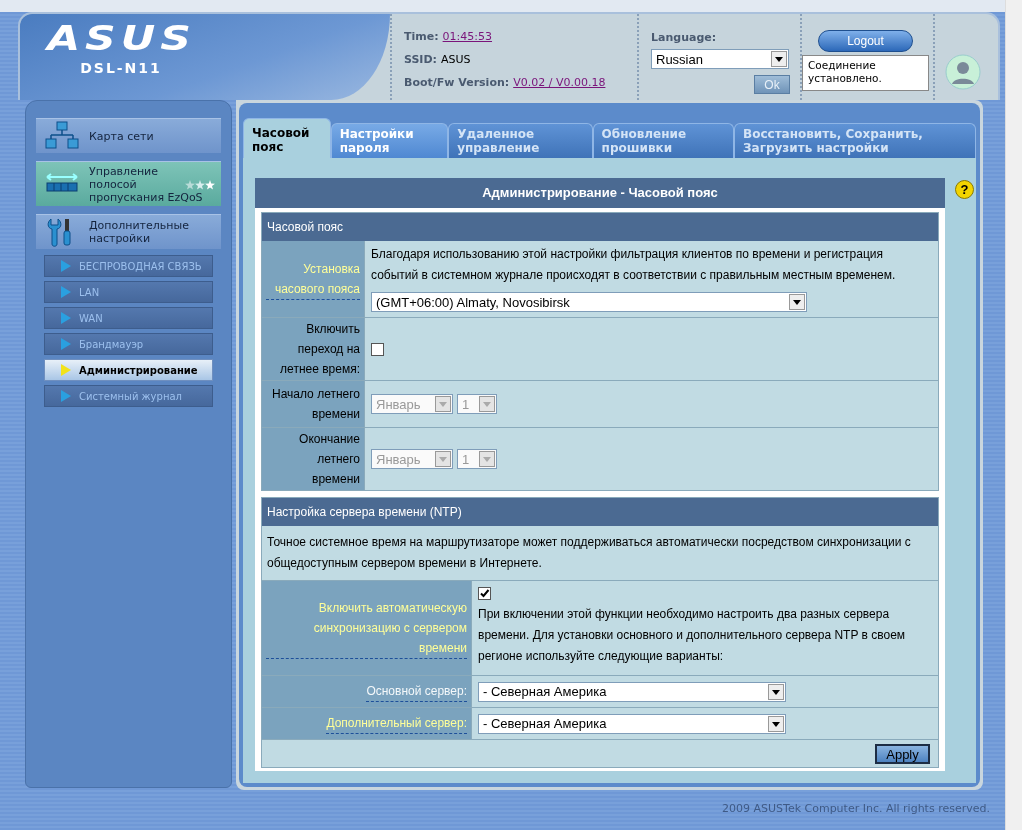  Describe the element at coordinates (287, 138) in the screenshot. I see `tab: Часовой пояс` at that location.